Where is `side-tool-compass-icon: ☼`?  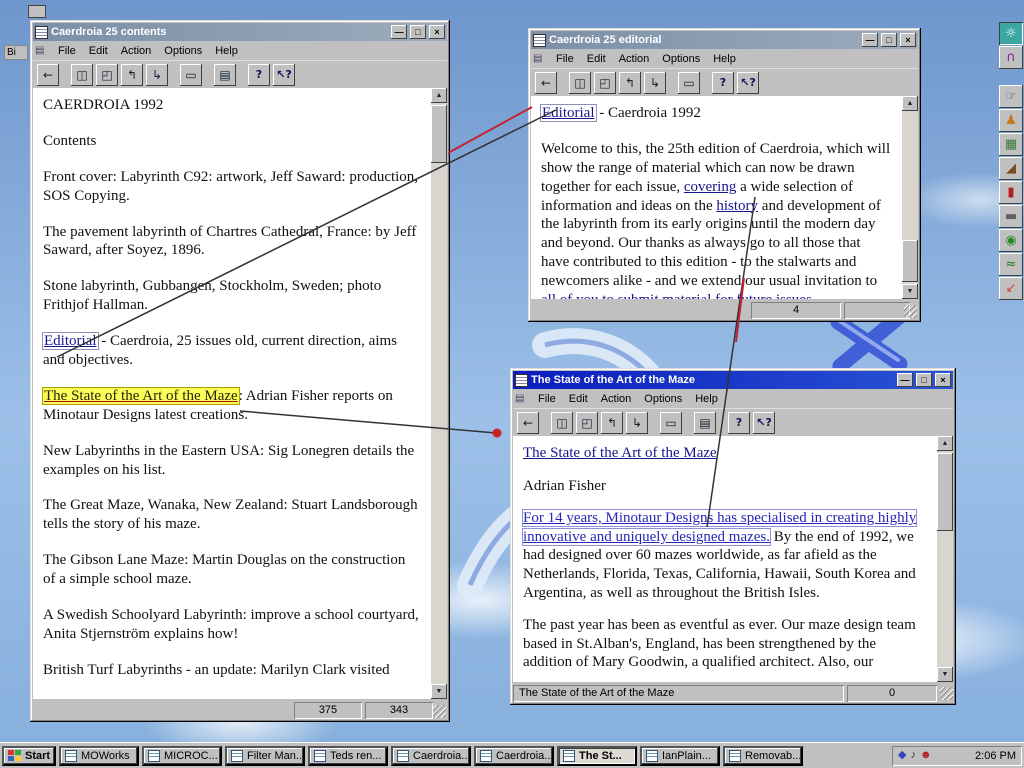
side-tool-compass-icon: ☼ is located at coordinates (1011, 33).